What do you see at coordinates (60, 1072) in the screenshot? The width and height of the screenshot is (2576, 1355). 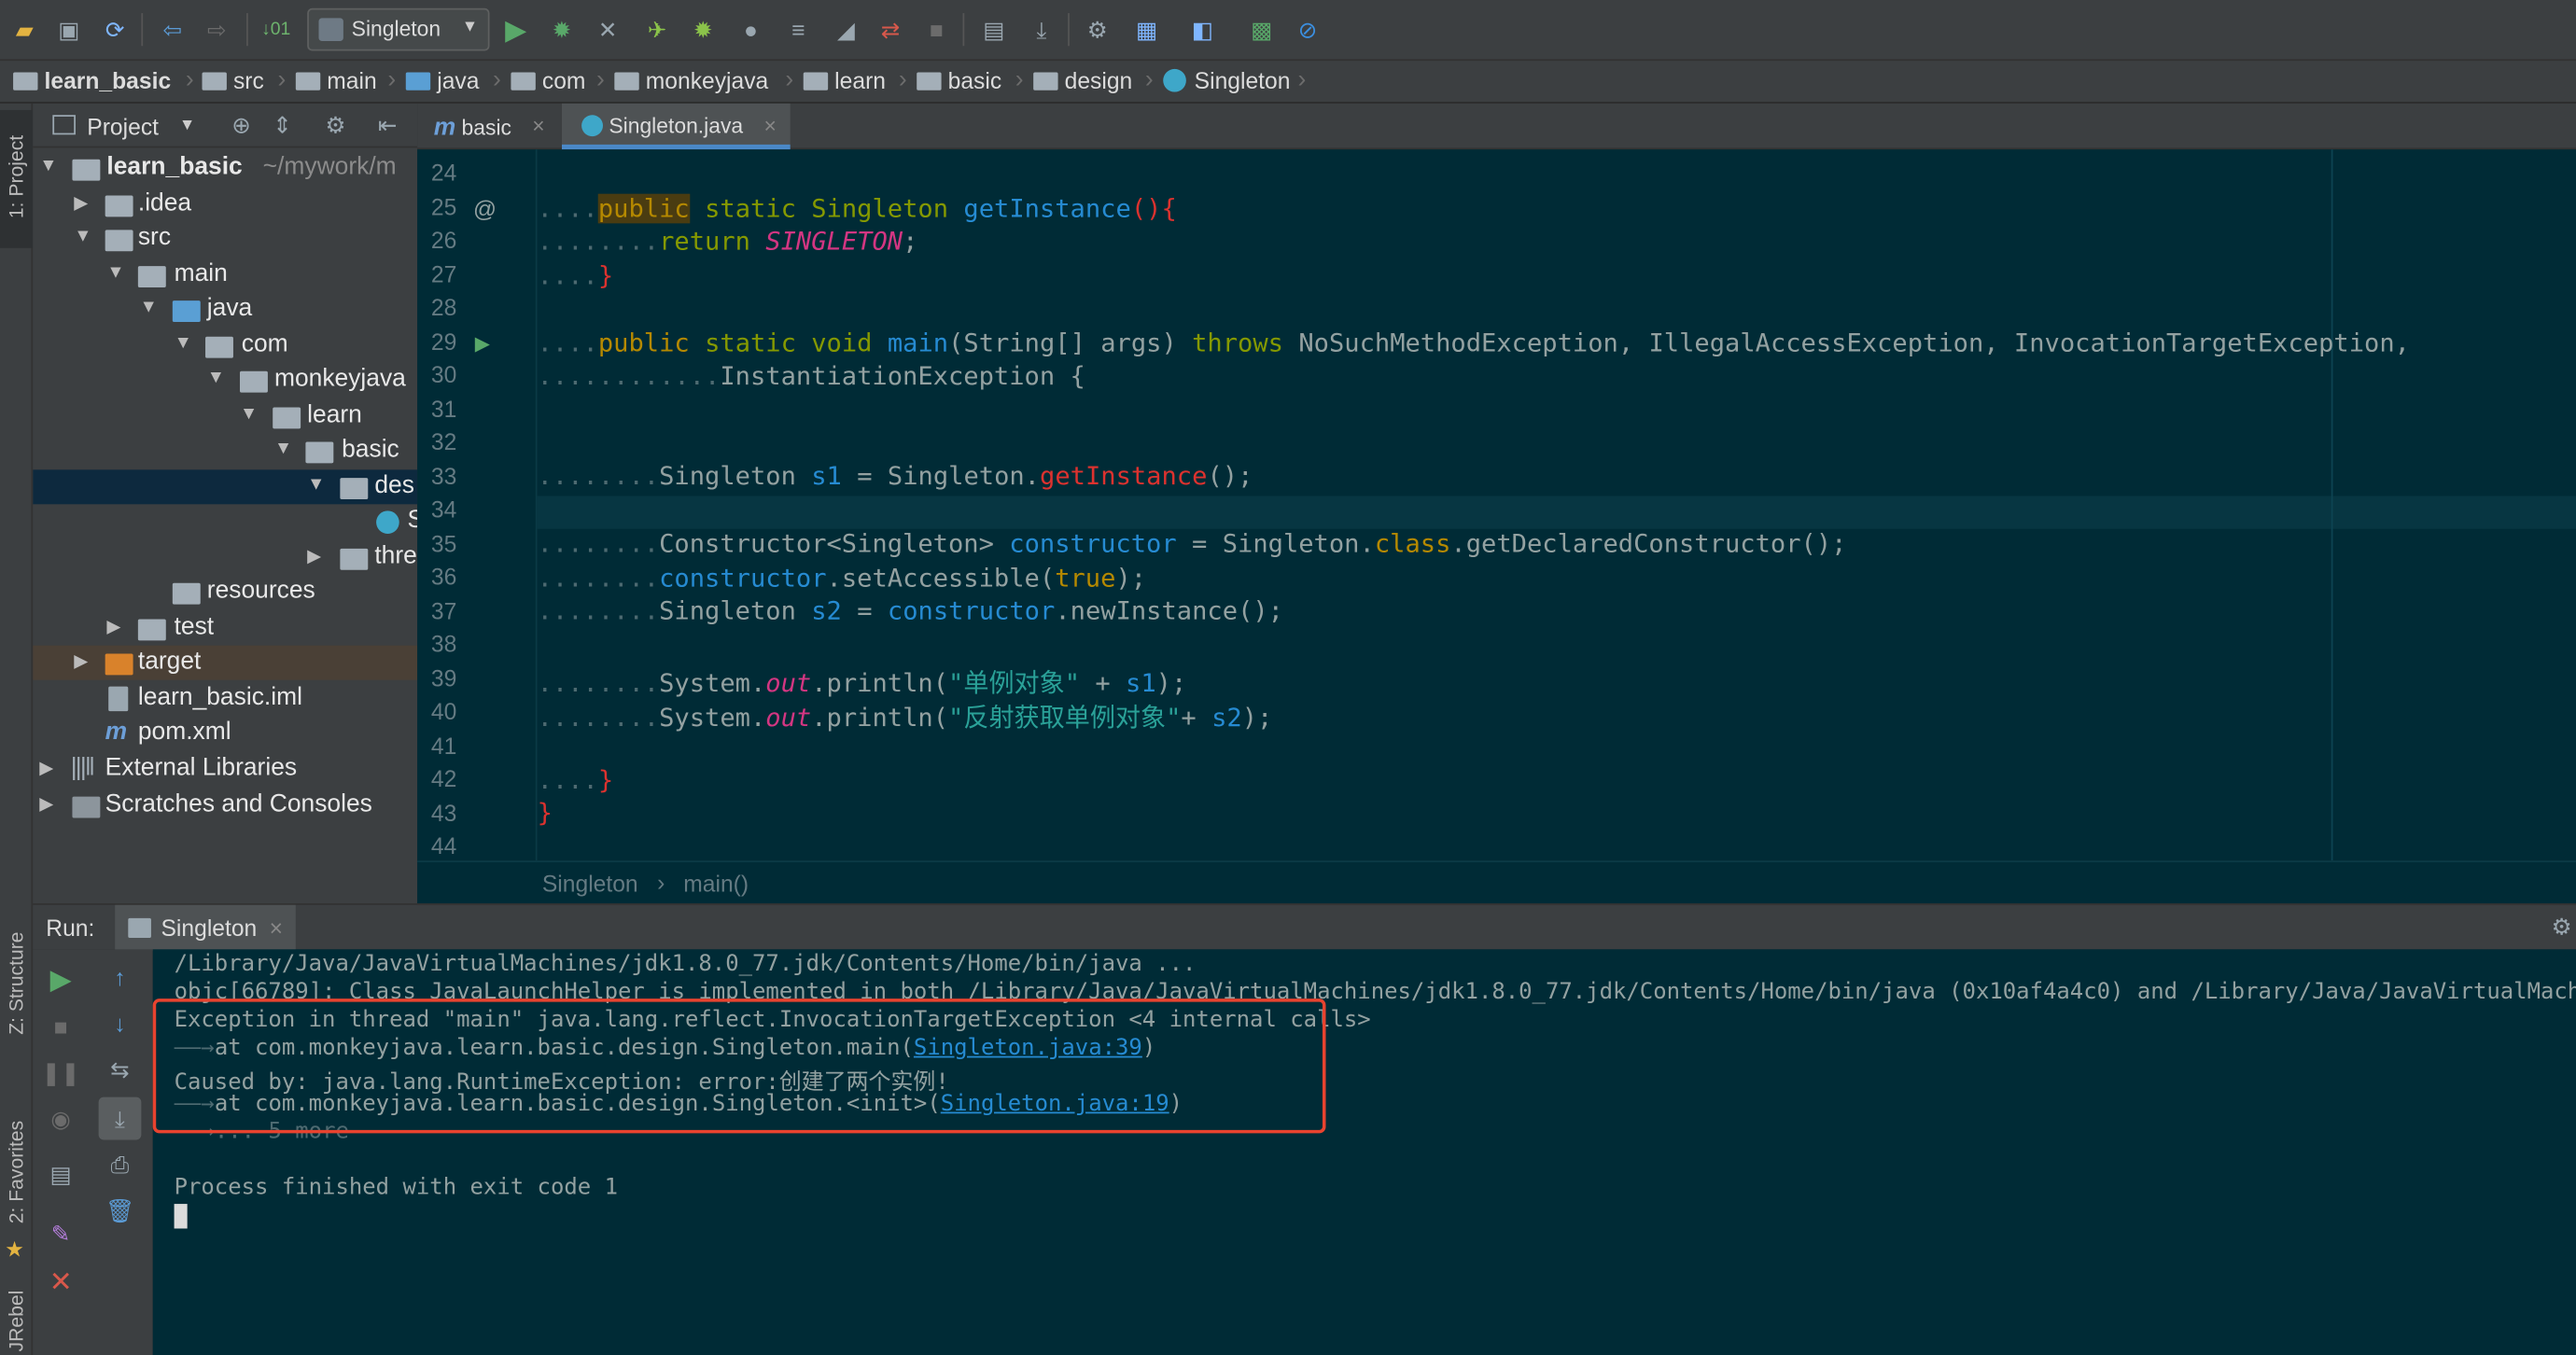 I see `pause-icon: ❚❚` at bounding box center [60, 1072].